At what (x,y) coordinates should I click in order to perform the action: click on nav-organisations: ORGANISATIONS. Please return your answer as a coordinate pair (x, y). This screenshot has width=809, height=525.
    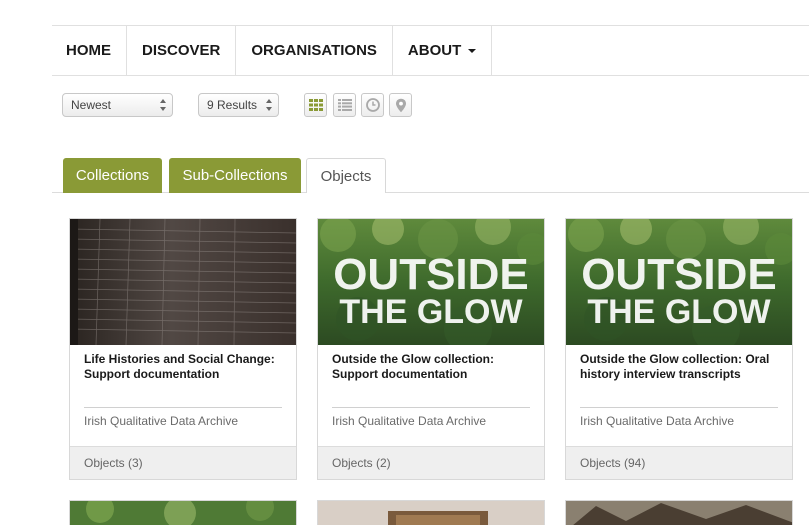
    Looking at the image, I should click on (314, 50).